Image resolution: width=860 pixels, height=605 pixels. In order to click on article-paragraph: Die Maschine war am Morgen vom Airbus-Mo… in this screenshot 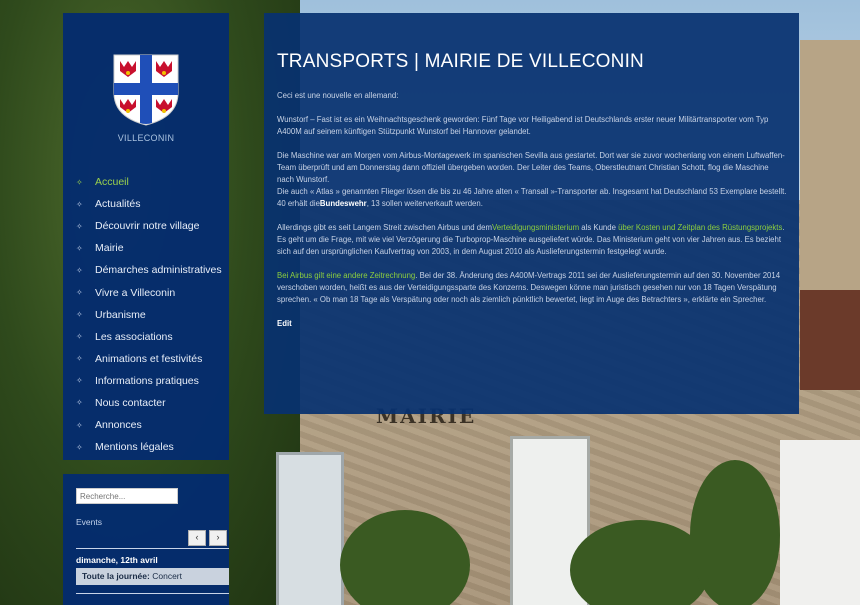, I will do `click(532, 180)`.